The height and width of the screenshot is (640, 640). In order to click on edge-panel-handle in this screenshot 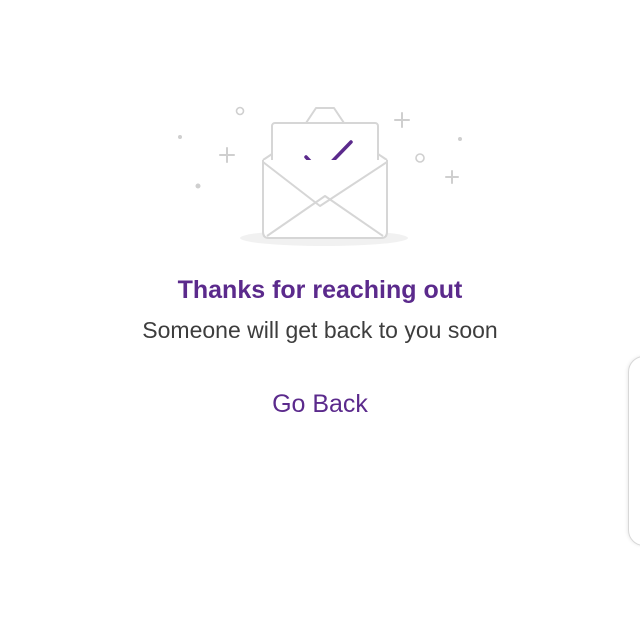, I will do `click(634, 451)`.